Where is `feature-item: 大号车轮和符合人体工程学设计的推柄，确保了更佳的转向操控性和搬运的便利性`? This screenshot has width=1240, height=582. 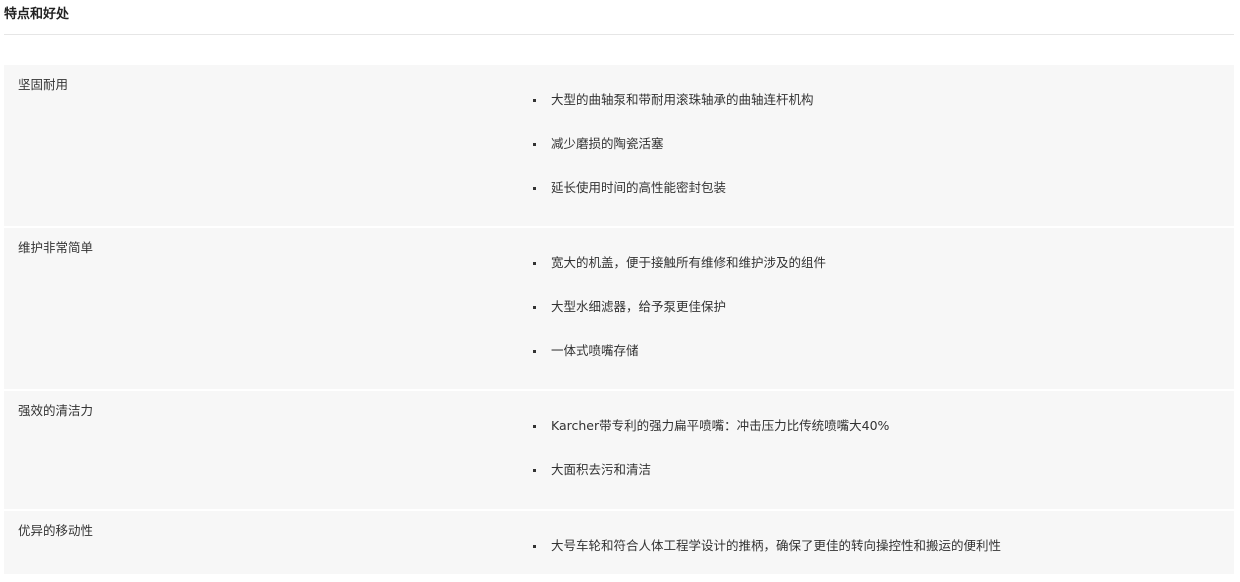
feature-item: 大号车轮和符合人体工程学设计的推柄，确保了更佳的转向操控性和搬运的便利性 is located at coordinates (767, 546).